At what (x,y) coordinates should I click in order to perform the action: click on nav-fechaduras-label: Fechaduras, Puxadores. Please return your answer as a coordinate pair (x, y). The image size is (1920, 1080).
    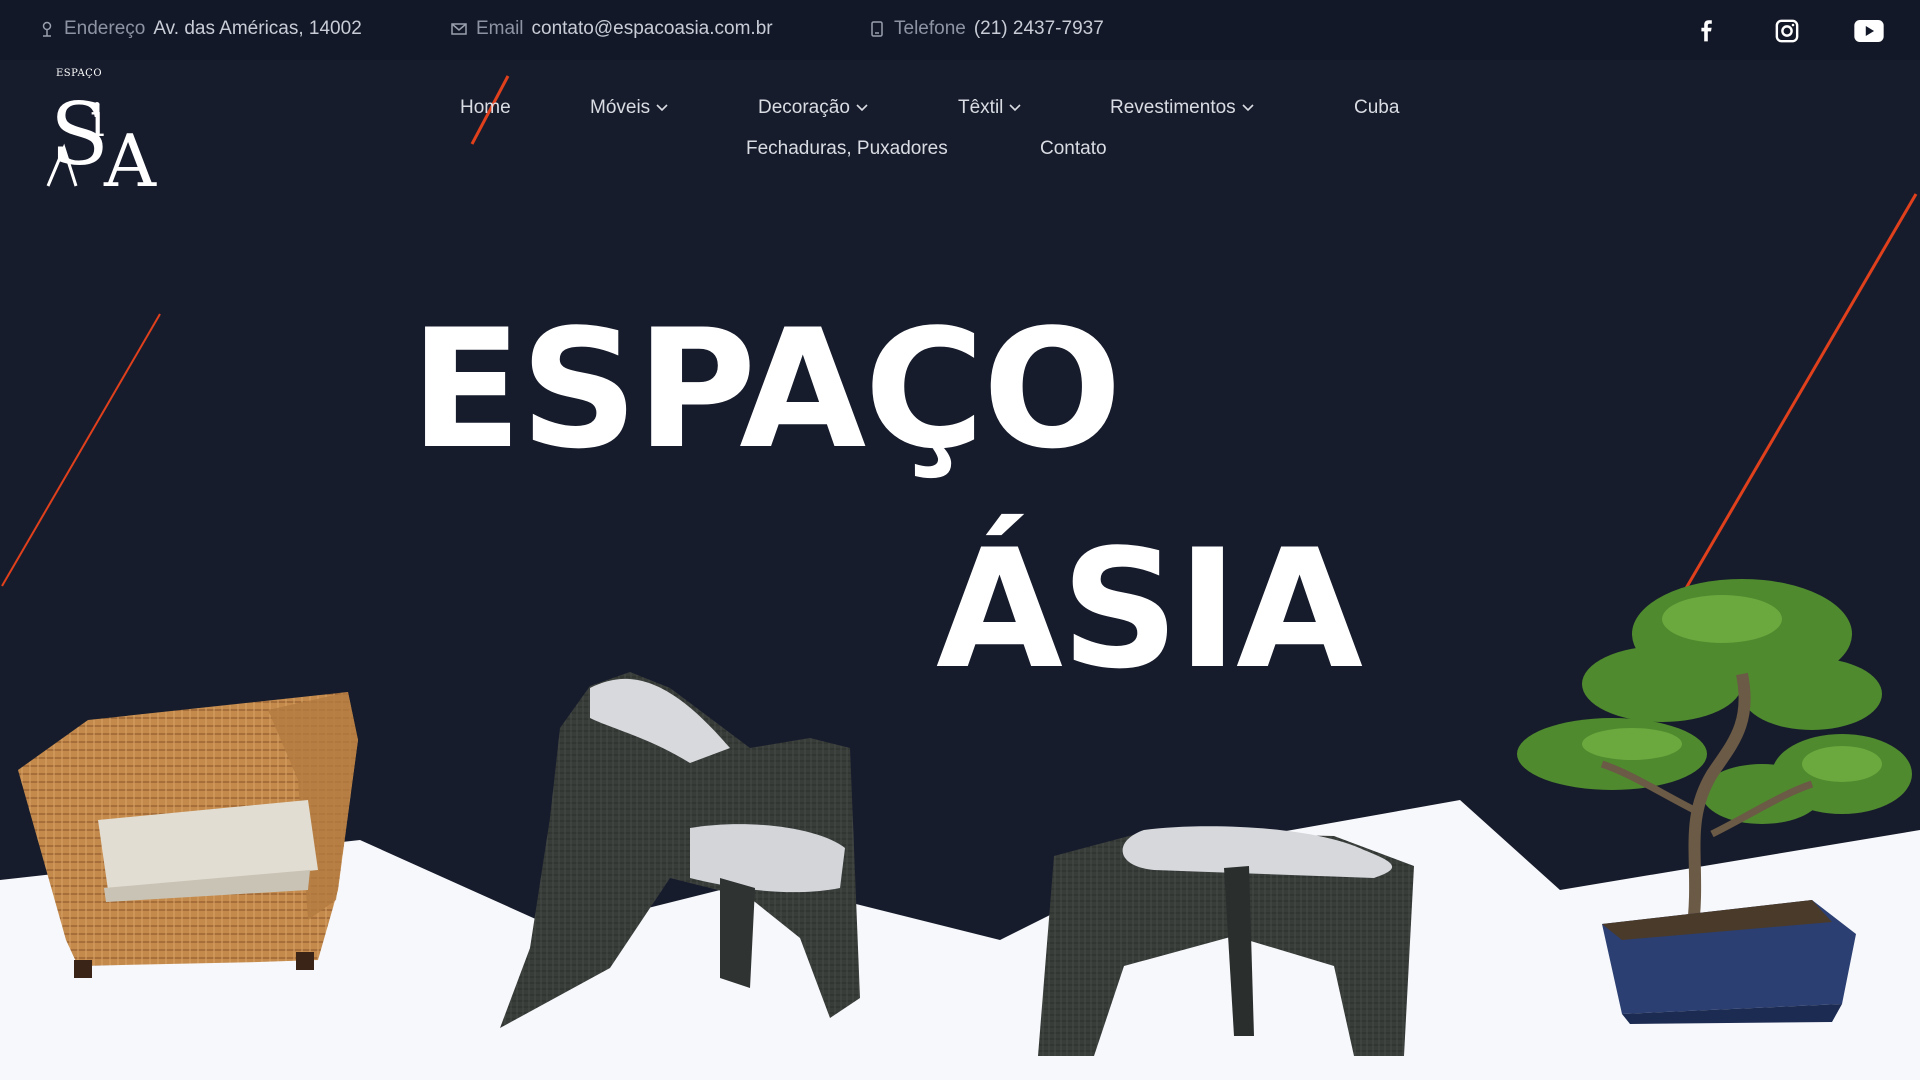
    Looking at the image, I should click on (847, 148).